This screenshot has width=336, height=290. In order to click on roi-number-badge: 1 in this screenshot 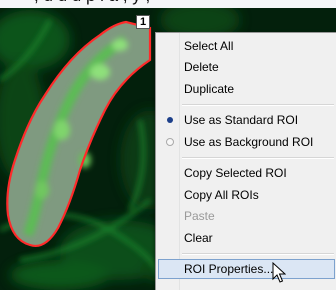, I will do `click(143, 22)`.